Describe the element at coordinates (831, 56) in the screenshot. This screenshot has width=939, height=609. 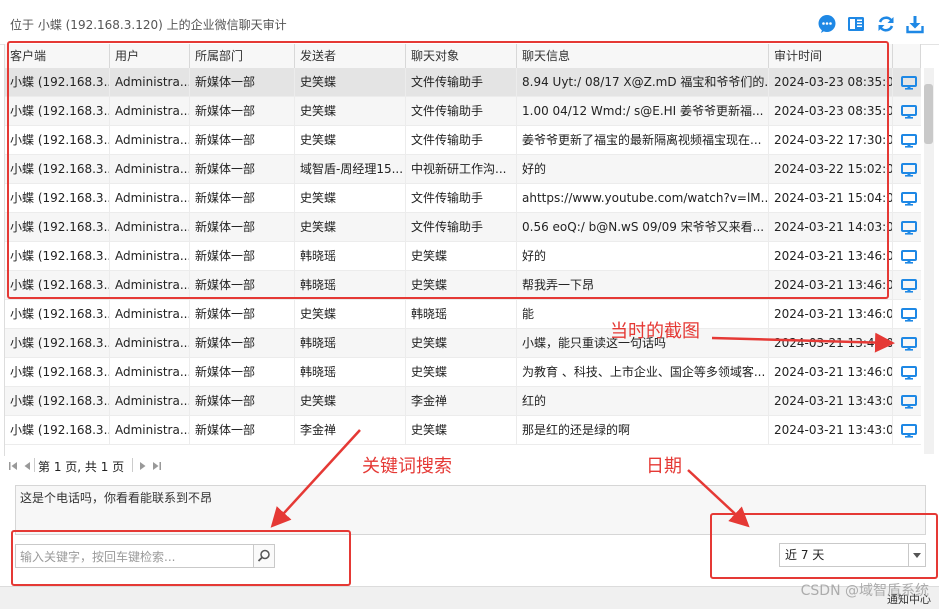
I see `column-header-audit-time: 审计时间` at that location.